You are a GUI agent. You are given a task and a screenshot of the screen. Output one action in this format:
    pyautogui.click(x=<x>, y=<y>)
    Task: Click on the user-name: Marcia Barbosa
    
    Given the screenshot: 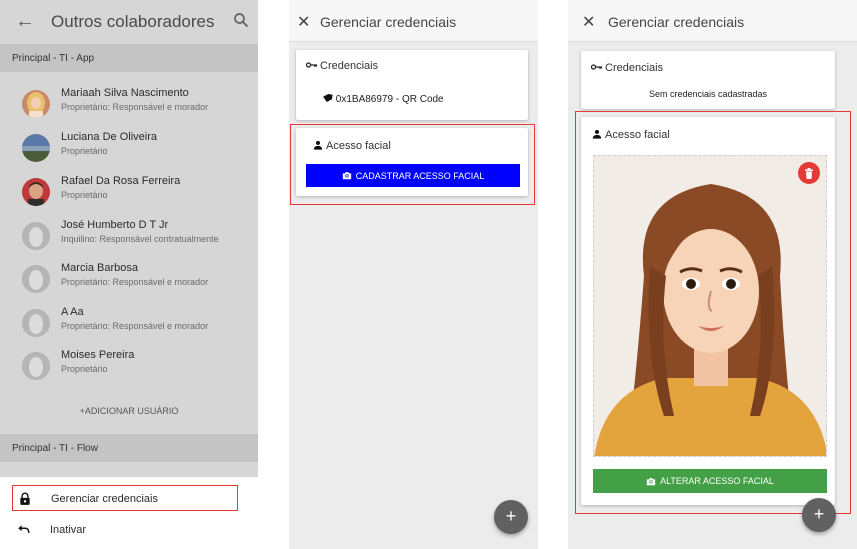 What is the action you would take?
    pyautogui.click(x=100, y=268)
    